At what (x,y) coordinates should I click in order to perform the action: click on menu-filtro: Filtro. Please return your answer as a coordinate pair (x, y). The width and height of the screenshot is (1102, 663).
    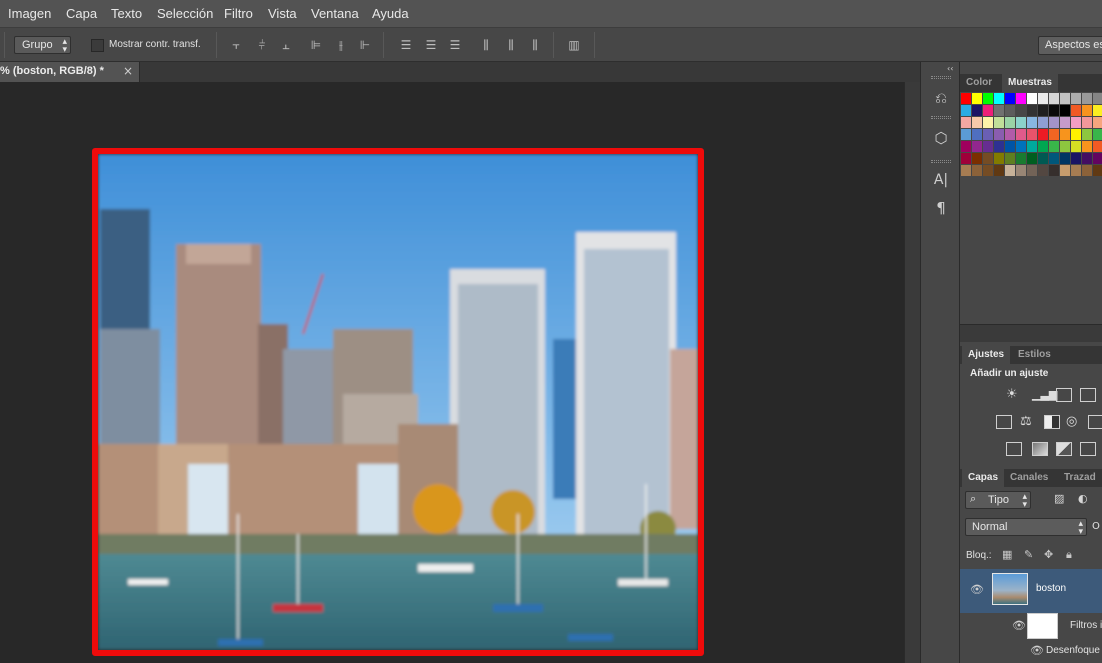
    Looking at the image, I should click on (238, 13).